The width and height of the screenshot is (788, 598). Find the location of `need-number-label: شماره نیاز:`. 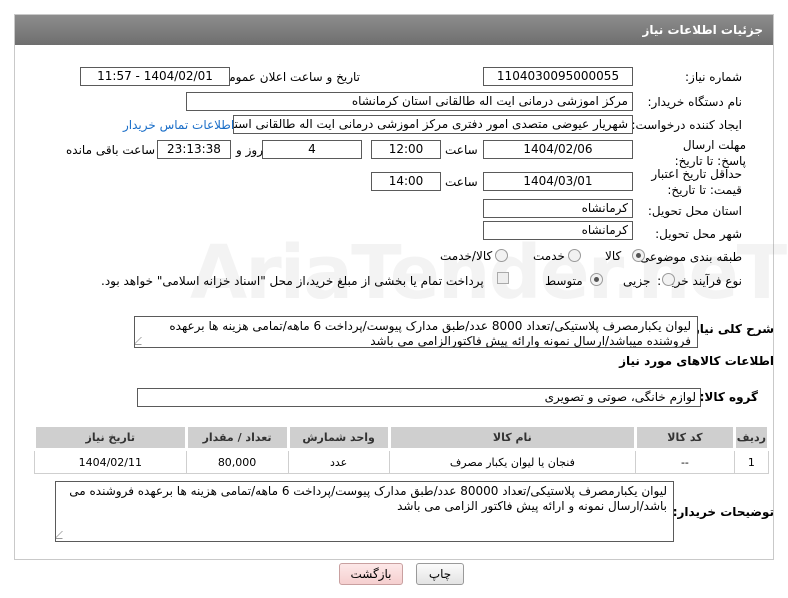

need-number-label: شماره نیاز: is located at coordinates (713, 77).